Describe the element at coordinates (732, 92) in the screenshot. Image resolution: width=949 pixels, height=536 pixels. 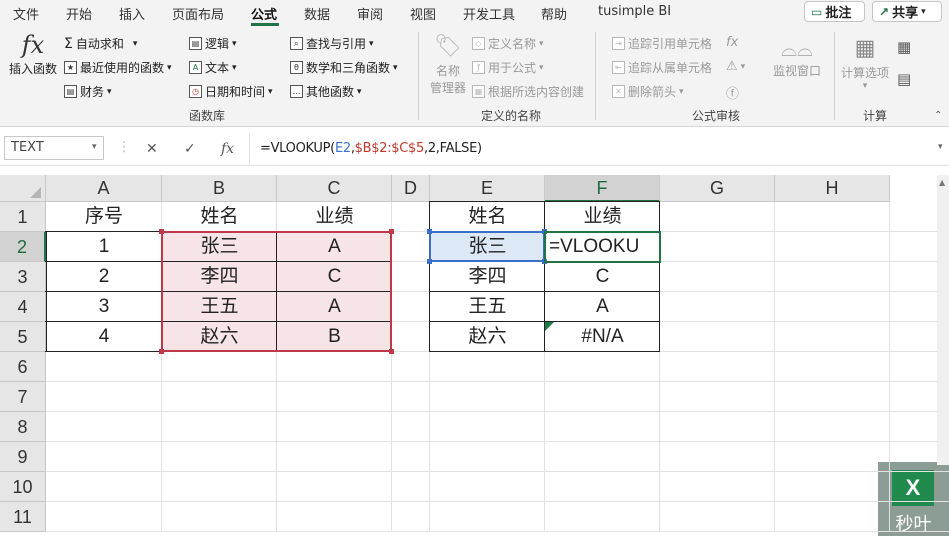
I see `evaluate-formula-button: ⓕ` at that location.